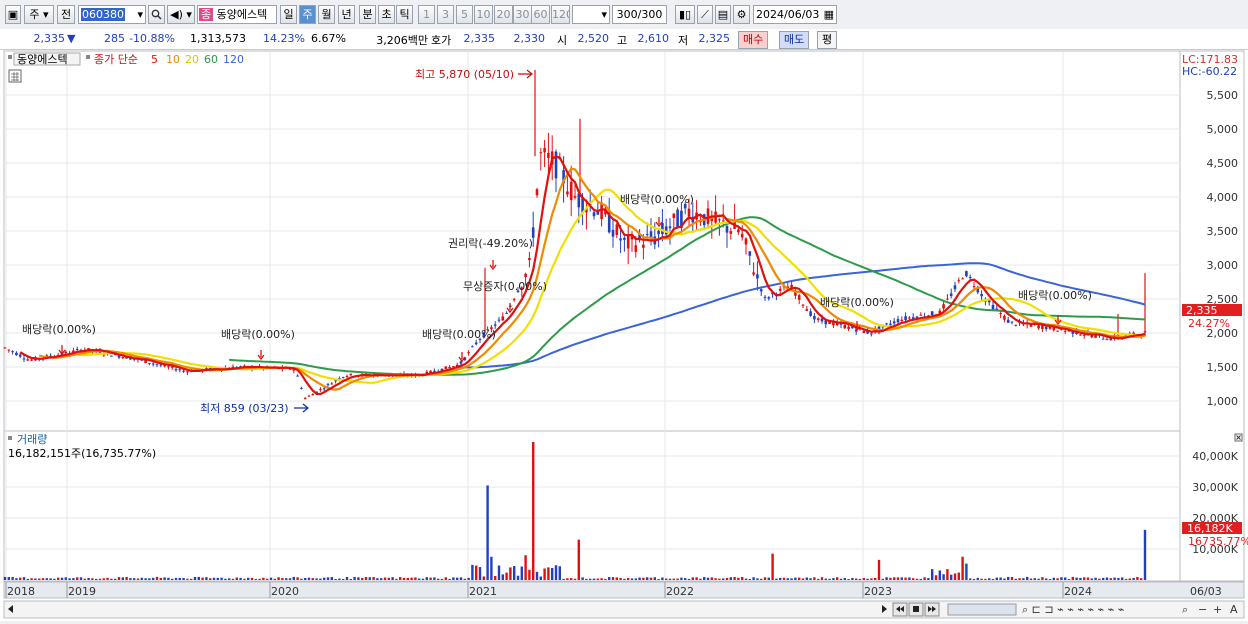 The width and height of the screenshot is (1248, 624). Describe the element at coordinates (112, 14) in the screenshot. I see `stock-code-input: 060380 ▾` at that location.